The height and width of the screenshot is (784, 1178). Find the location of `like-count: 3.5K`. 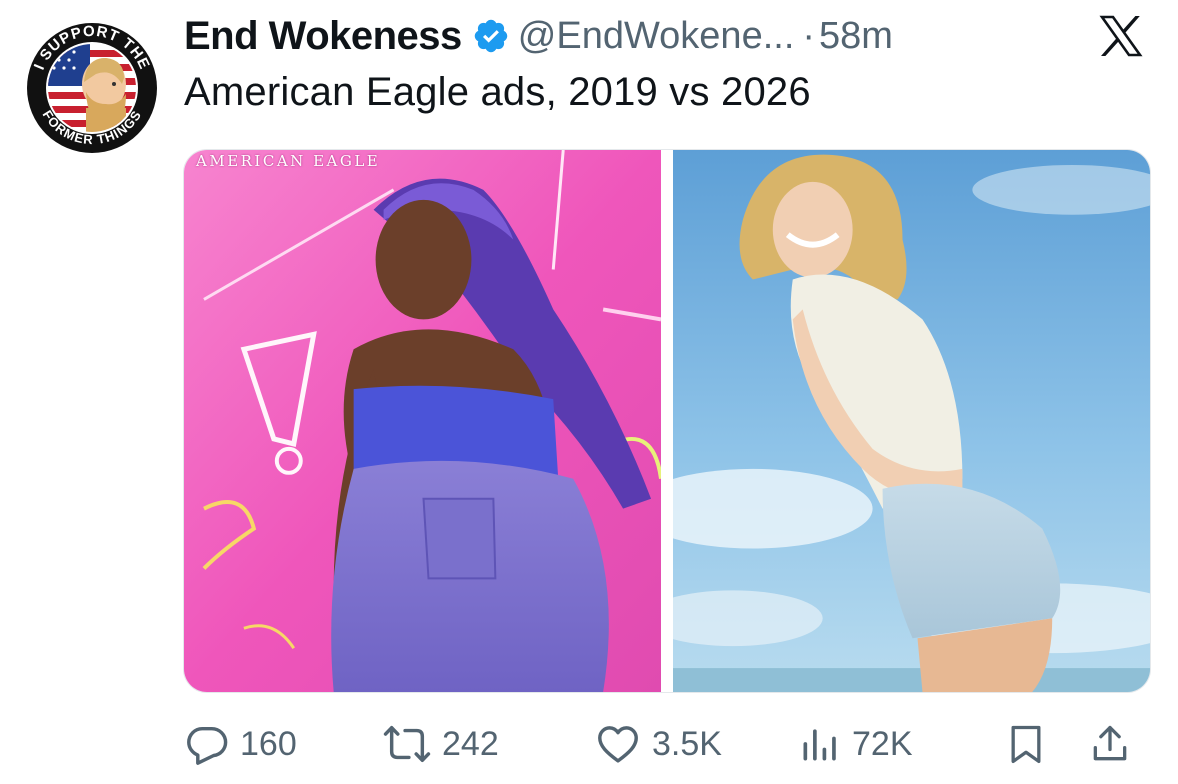

like-count: 3.5K is located at coordinates (687, 743).